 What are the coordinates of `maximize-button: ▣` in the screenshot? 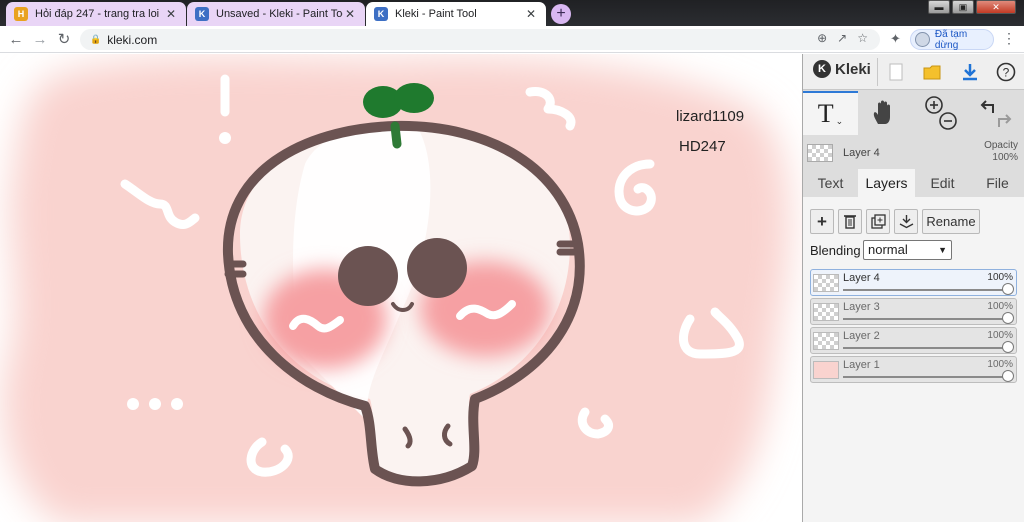 It's located at (963, 7).